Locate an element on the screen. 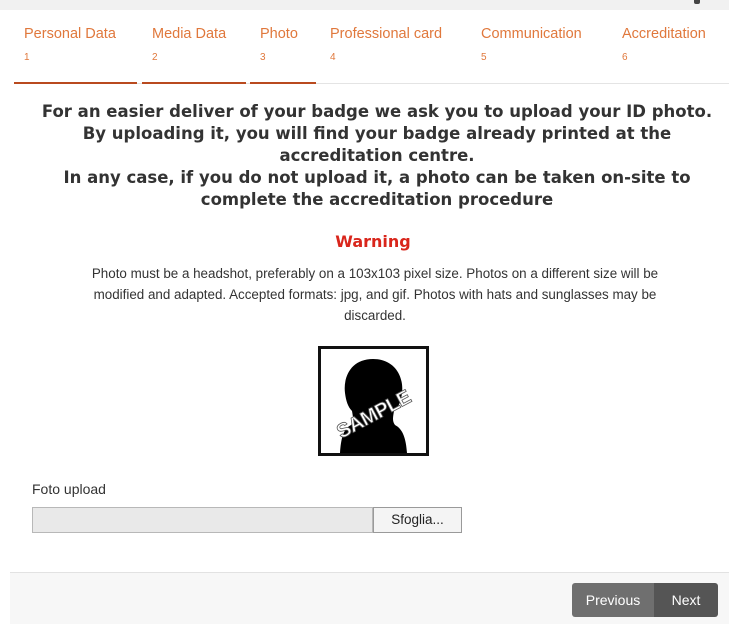 The height and width of the screenshot is (624, 729). tab-photo: Photo 3 is located at coordinates (283, 55).